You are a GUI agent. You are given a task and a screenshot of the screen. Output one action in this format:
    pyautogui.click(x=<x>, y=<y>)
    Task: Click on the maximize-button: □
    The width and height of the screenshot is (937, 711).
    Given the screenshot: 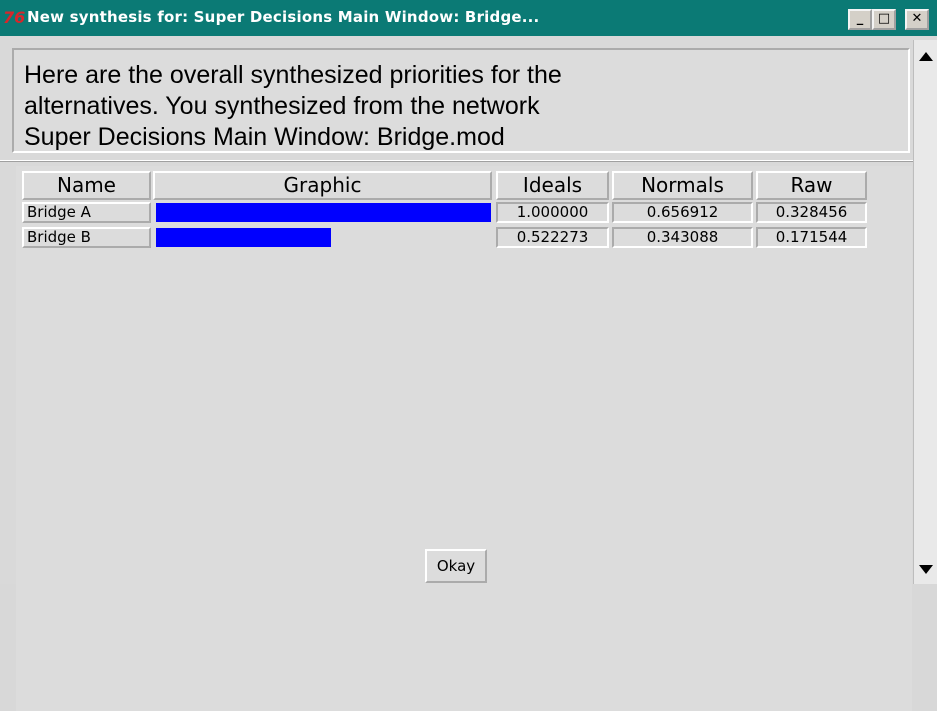 What is the action you would take?
    pyautogui.click(x=884, y=19)
    